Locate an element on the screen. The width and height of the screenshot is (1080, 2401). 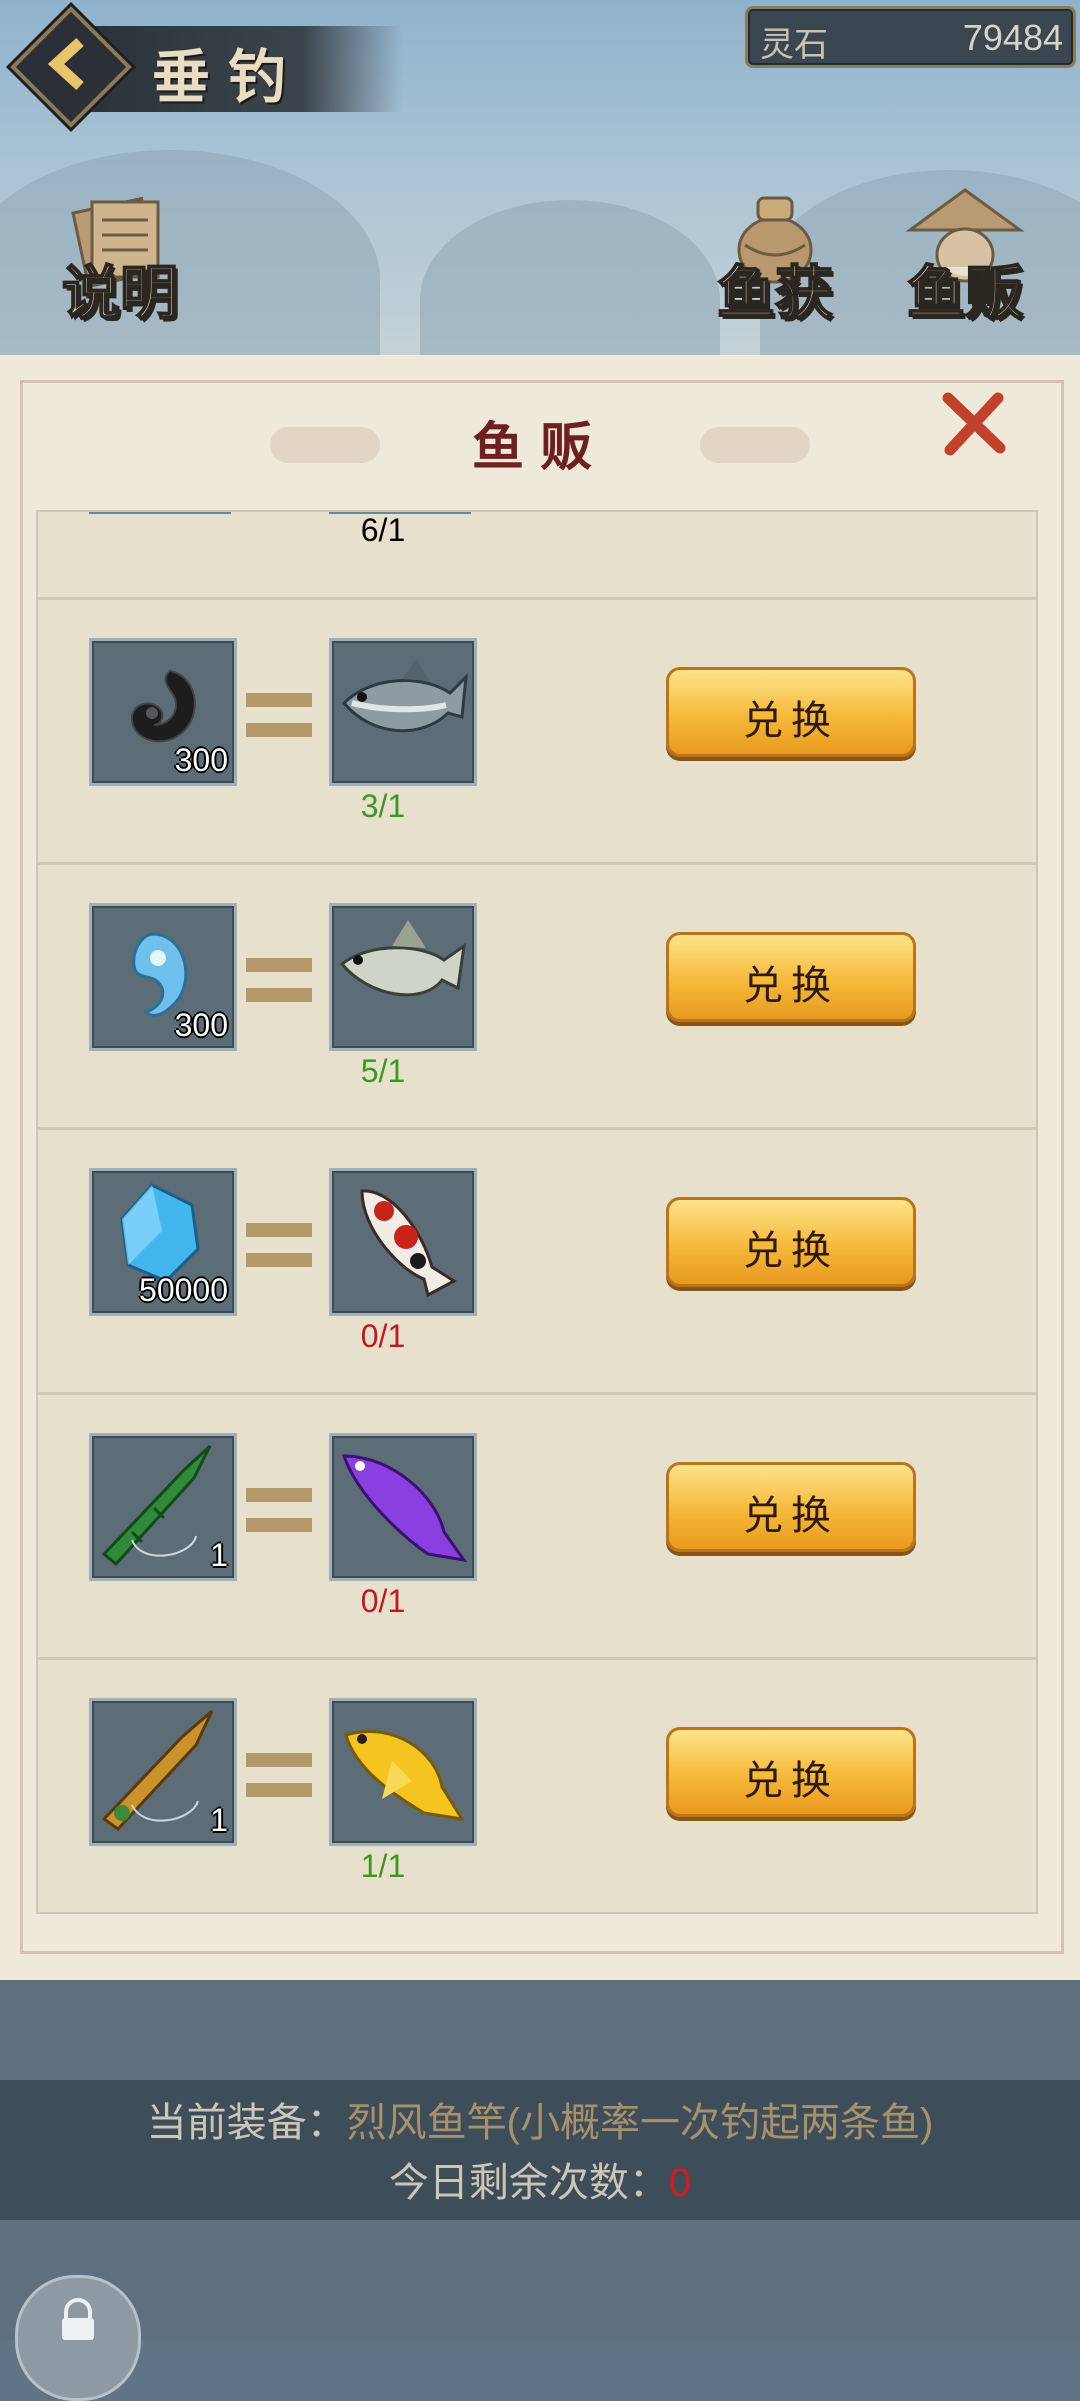
remaining-label: 今日剩余次数： is located at coordinates (528, 2183).